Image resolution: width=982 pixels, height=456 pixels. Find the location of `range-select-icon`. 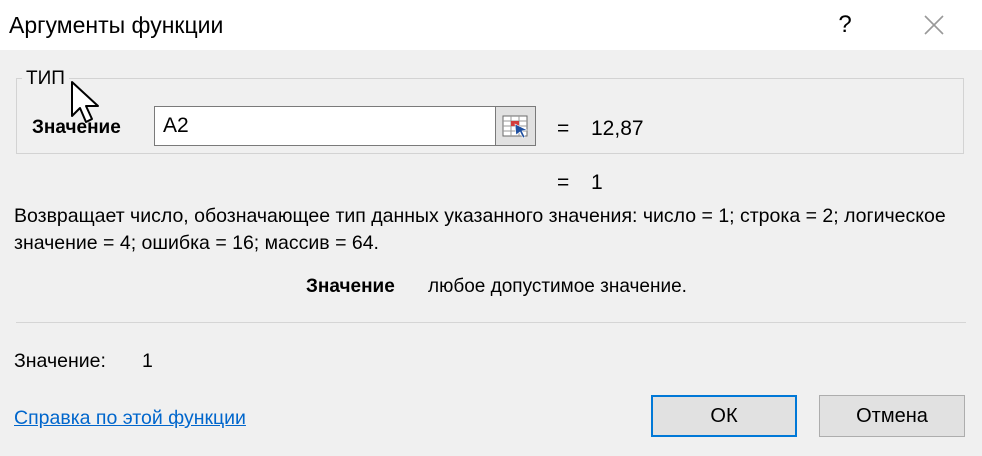

range-select-icon is located at coordinates (515, 127).